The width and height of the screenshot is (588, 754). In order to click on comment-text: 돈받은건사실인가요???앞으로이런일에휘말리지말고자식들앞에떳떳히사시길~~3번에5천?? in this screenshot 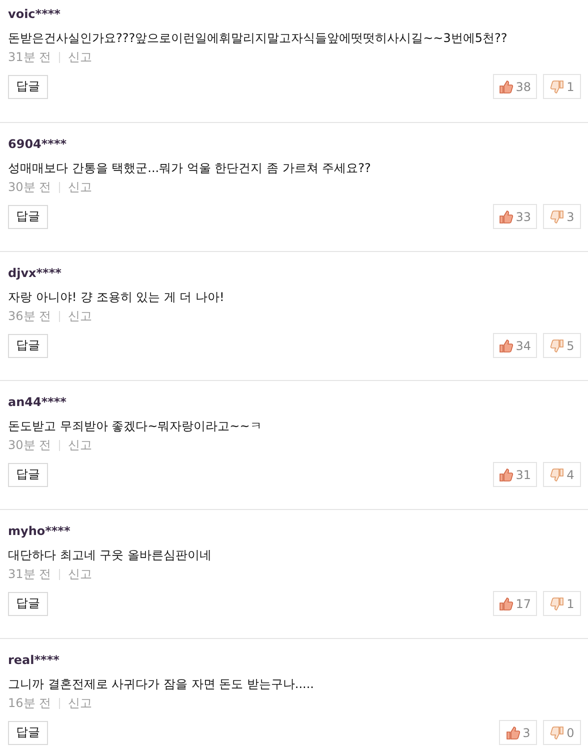, I will do `click(258, 38)`.